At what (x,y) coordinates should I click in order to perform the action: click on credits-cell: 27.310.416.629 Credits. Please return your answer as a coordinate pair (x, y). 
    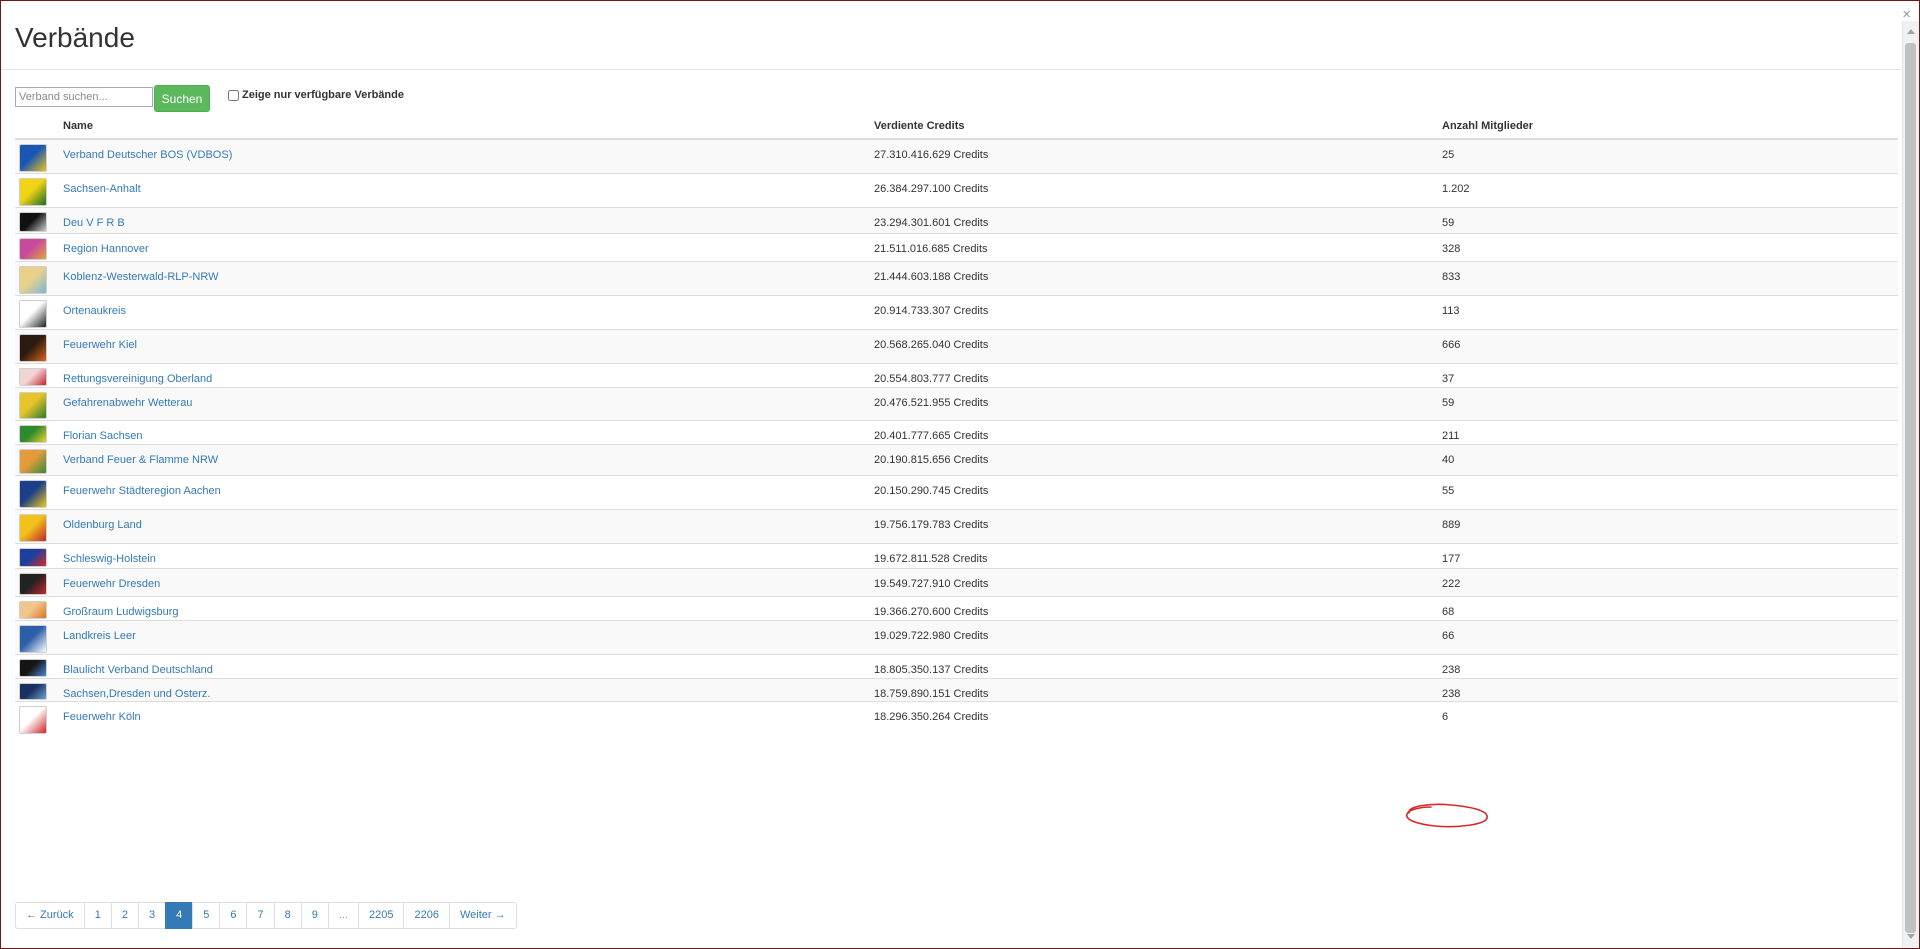
    Looking at the image, I should click on (1154, 155).